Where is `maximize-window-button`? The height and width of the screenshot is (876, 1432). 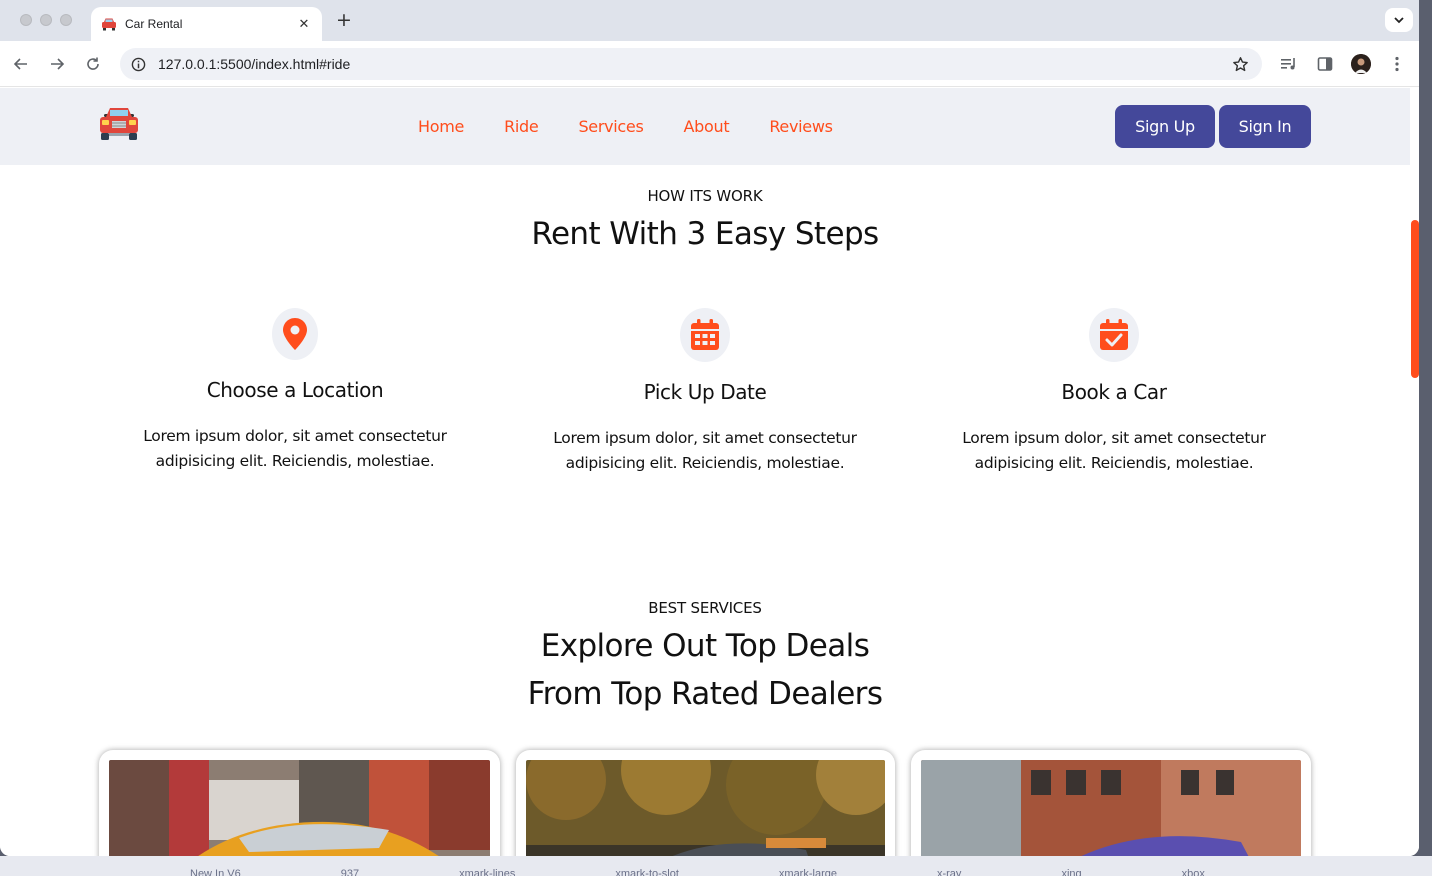
maximize-window-button is located at coordinates (66, 20).